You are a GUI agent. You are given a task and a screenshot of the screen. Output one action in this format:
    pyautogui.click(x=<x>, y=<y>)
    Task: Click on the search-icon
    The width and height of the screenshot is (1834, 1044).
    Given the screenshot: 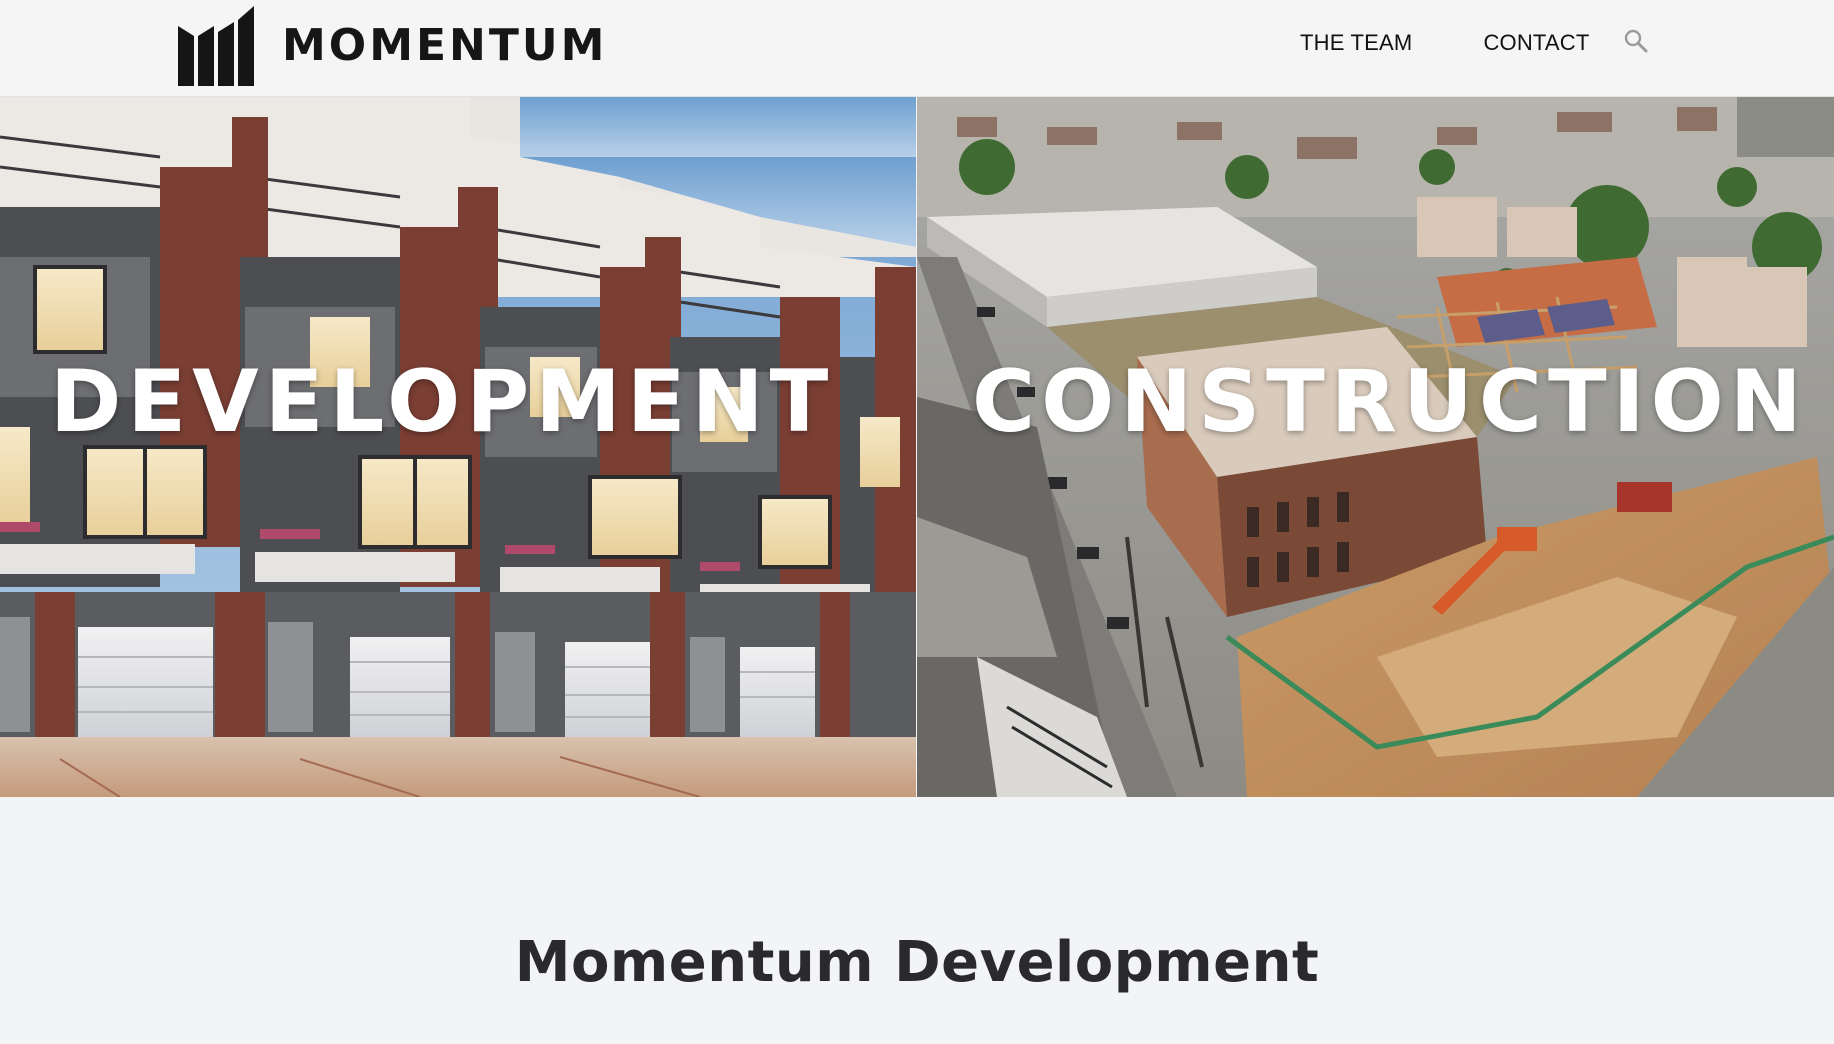 What is the action you would take?
    pyautogui.click(x=1636, y=41)
    